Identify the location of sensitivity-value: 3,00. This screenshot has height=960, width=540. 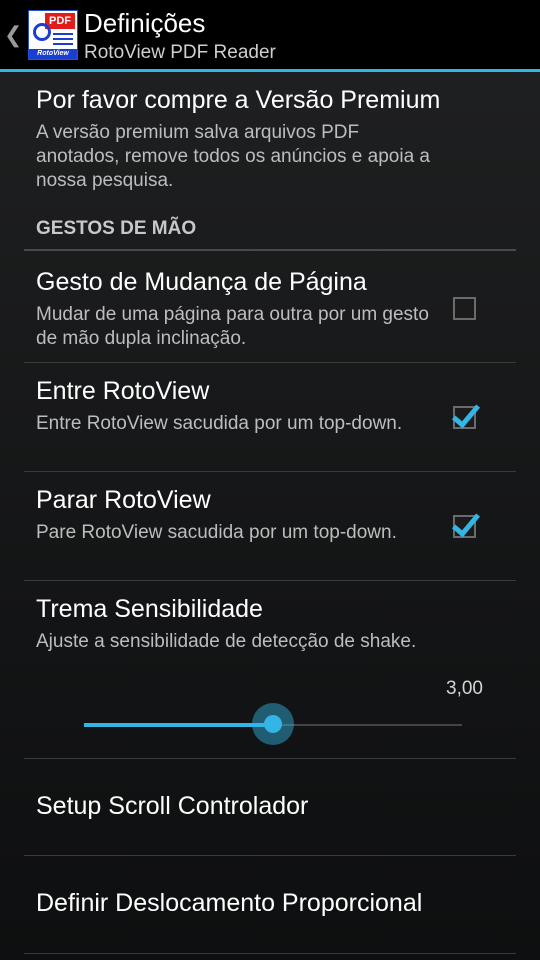
(464, 688).